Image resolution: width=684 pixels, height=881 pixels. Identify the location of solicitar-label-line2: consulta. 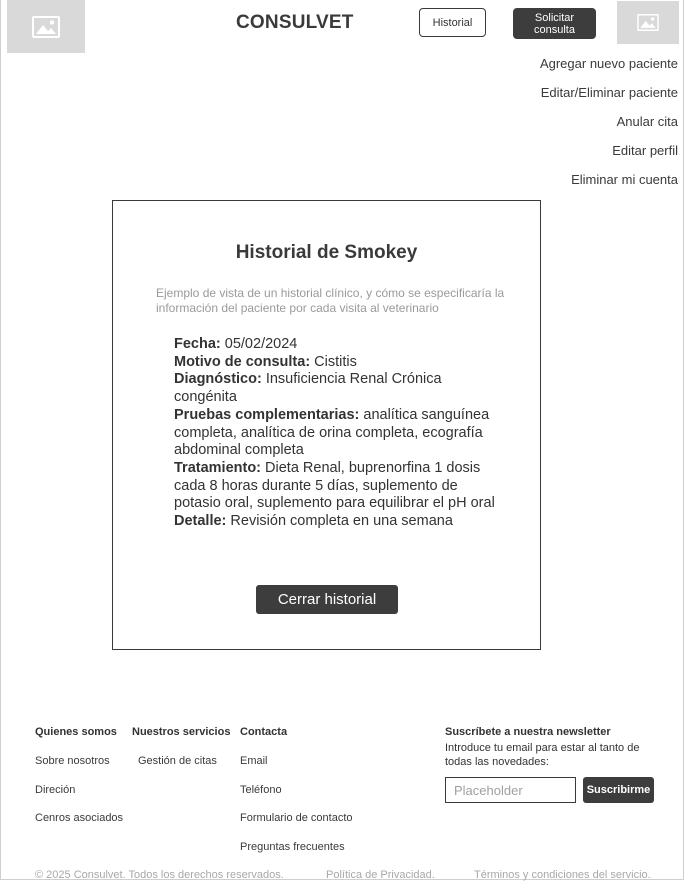
(554, 29).